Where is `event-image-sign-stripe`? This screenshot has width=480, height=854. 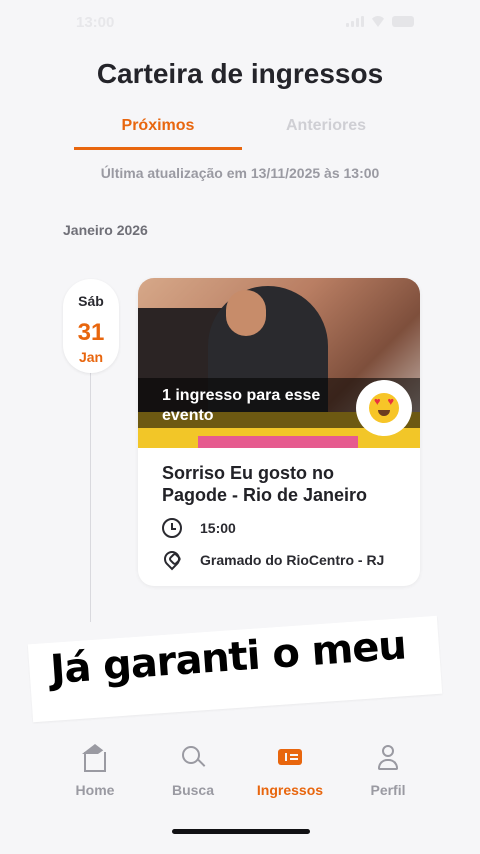 event-image-sign-stripe is located at coordinates (278, 442).